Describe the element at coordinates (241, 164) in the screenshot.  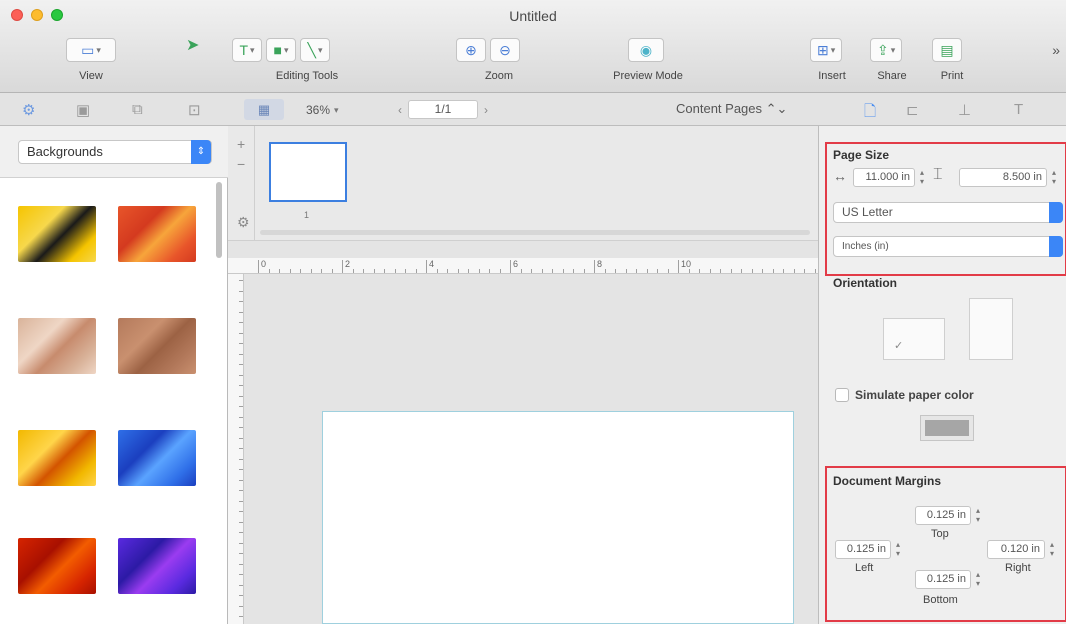
I see `remove-page-icon: −` at that location.